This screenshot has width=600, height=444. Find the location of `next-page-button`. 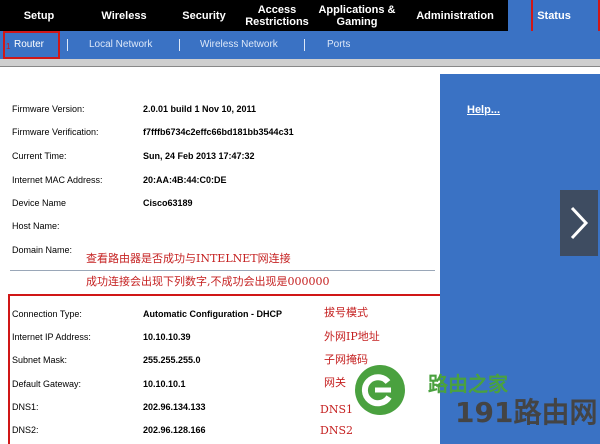

next-page-button is located at coordinates (579, 223).